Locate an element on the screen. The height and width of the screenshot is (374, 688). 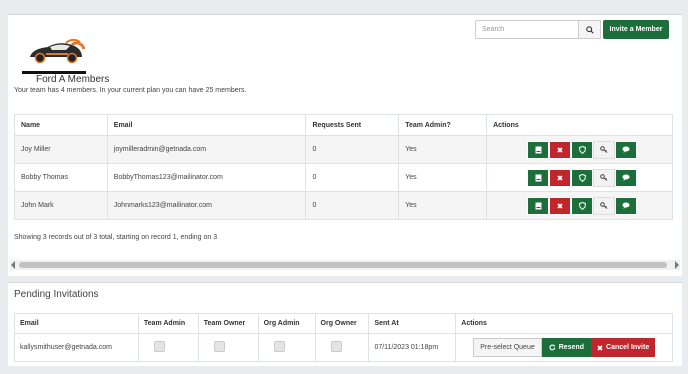
org-admin-checkbox is located at coordinates (279, 346).